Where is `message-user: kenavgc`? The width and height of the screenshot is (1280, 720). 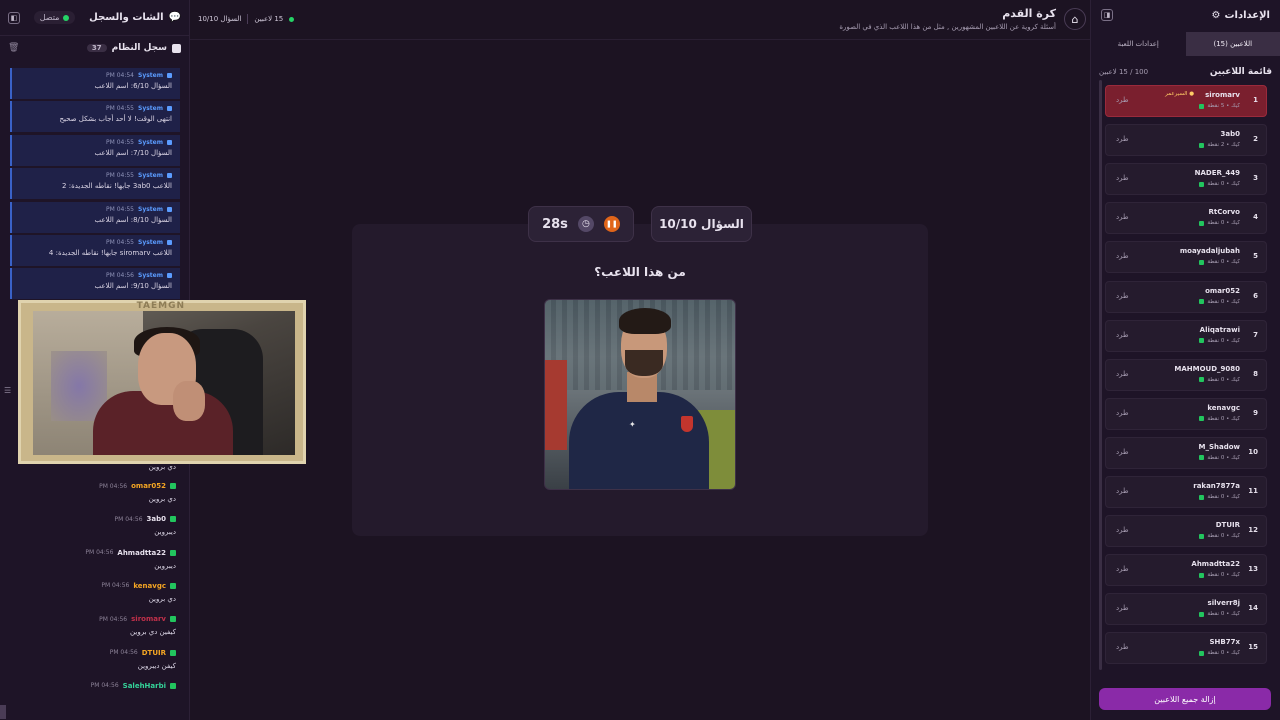 message-user: kenavgc is located at coordinates (149, 586).